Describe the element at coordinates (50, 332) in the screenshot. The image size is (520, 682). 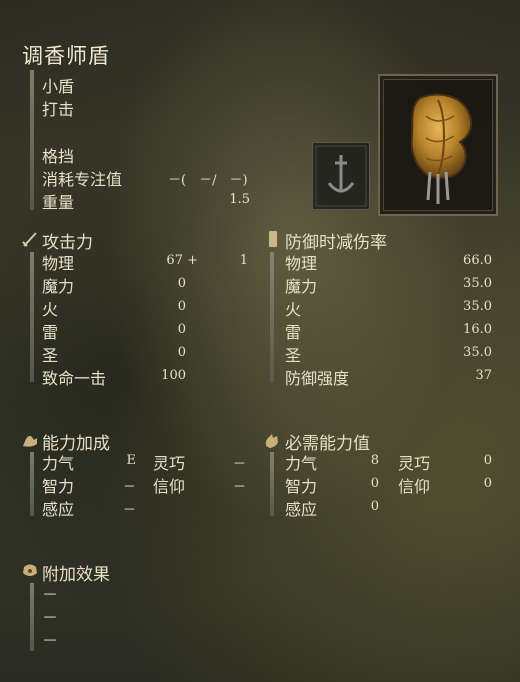
I see `attack-row-label: 雷` at that location.